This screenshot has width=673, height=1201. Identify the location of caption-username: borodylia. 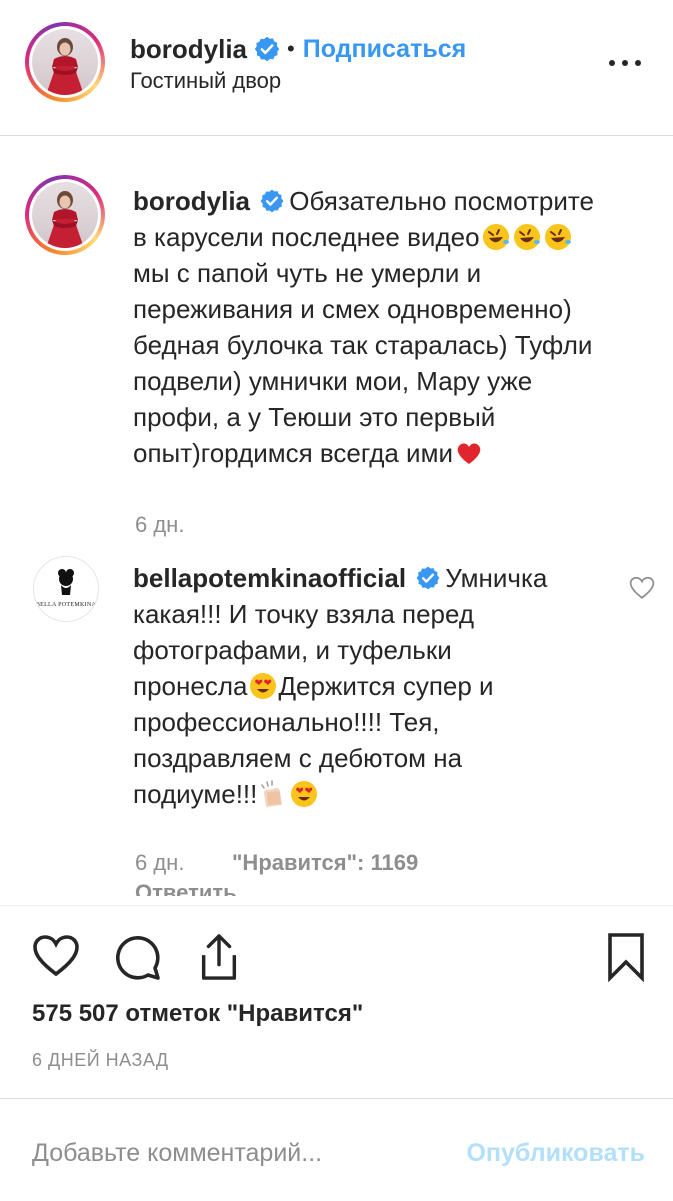
(191, 201).